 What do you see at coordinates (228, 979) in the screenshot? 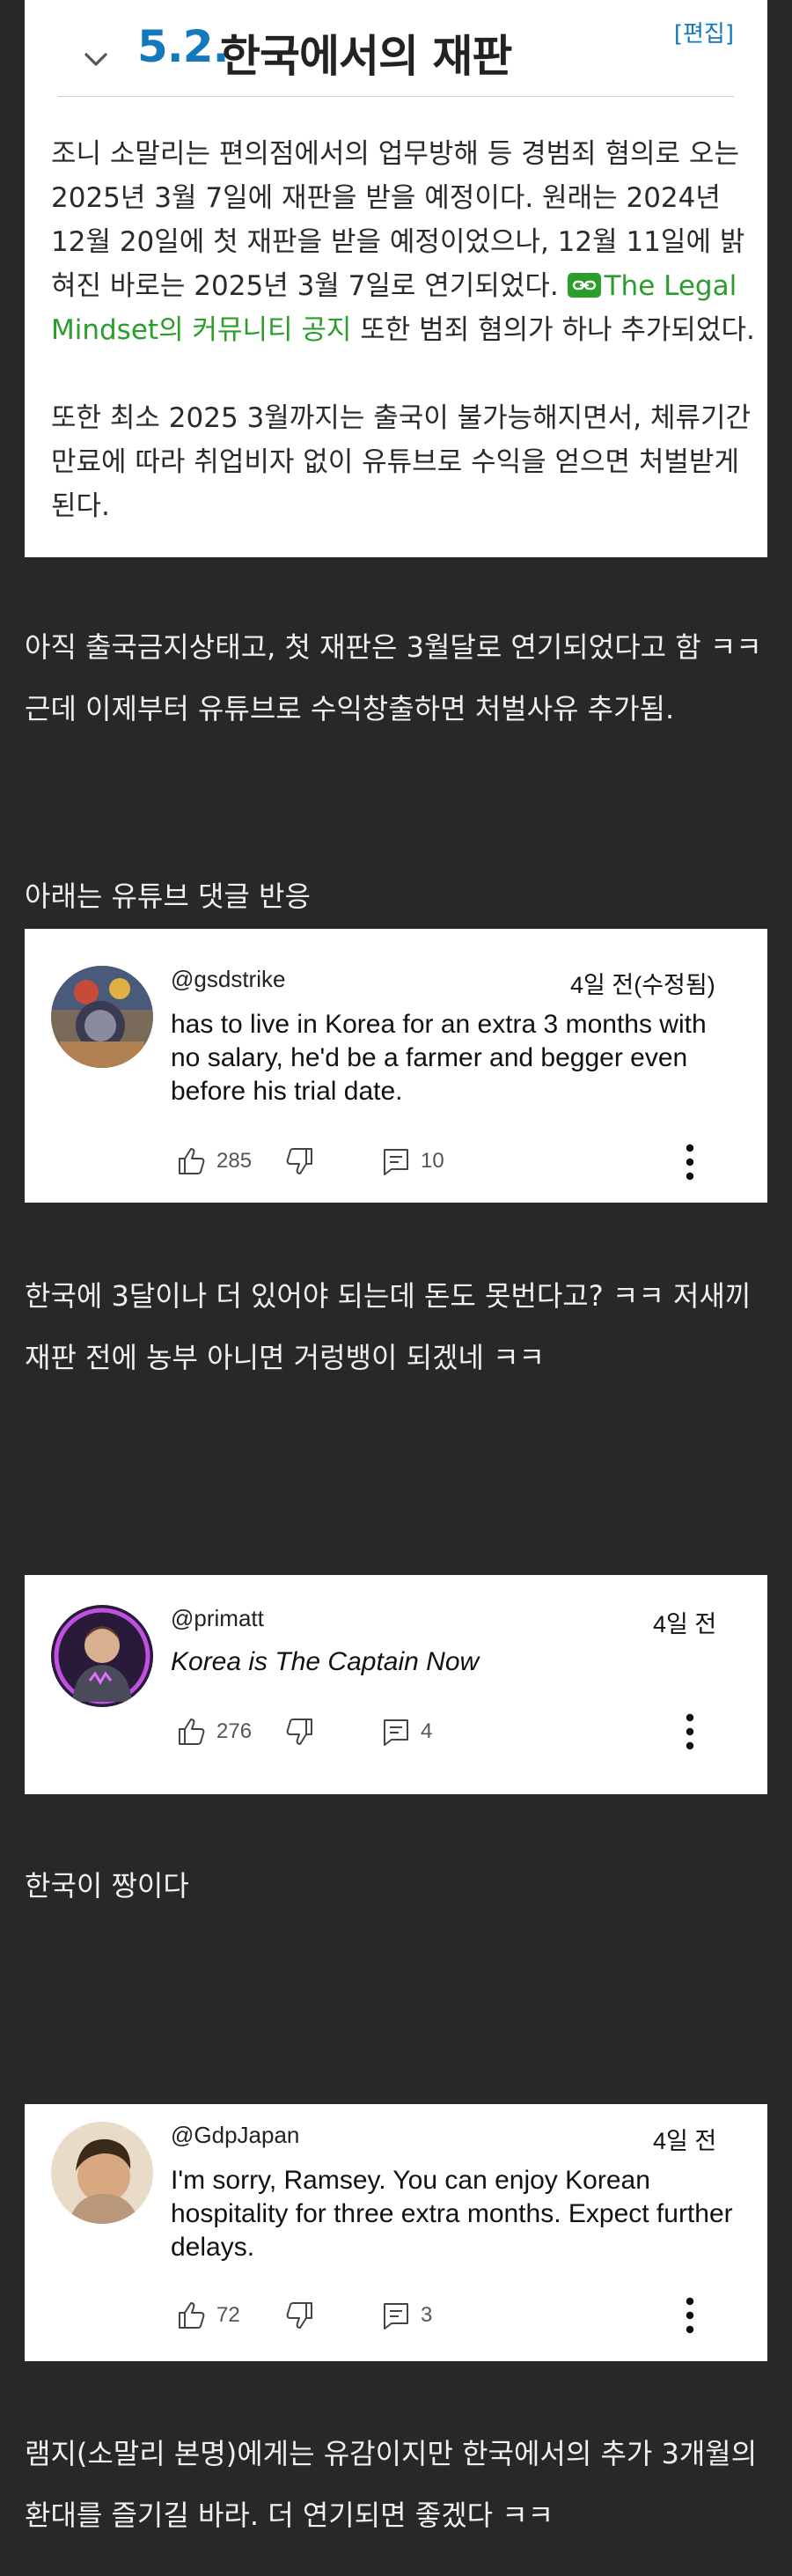
I see `comment-author: @gsdstrike` at bounding box center [228, 979].